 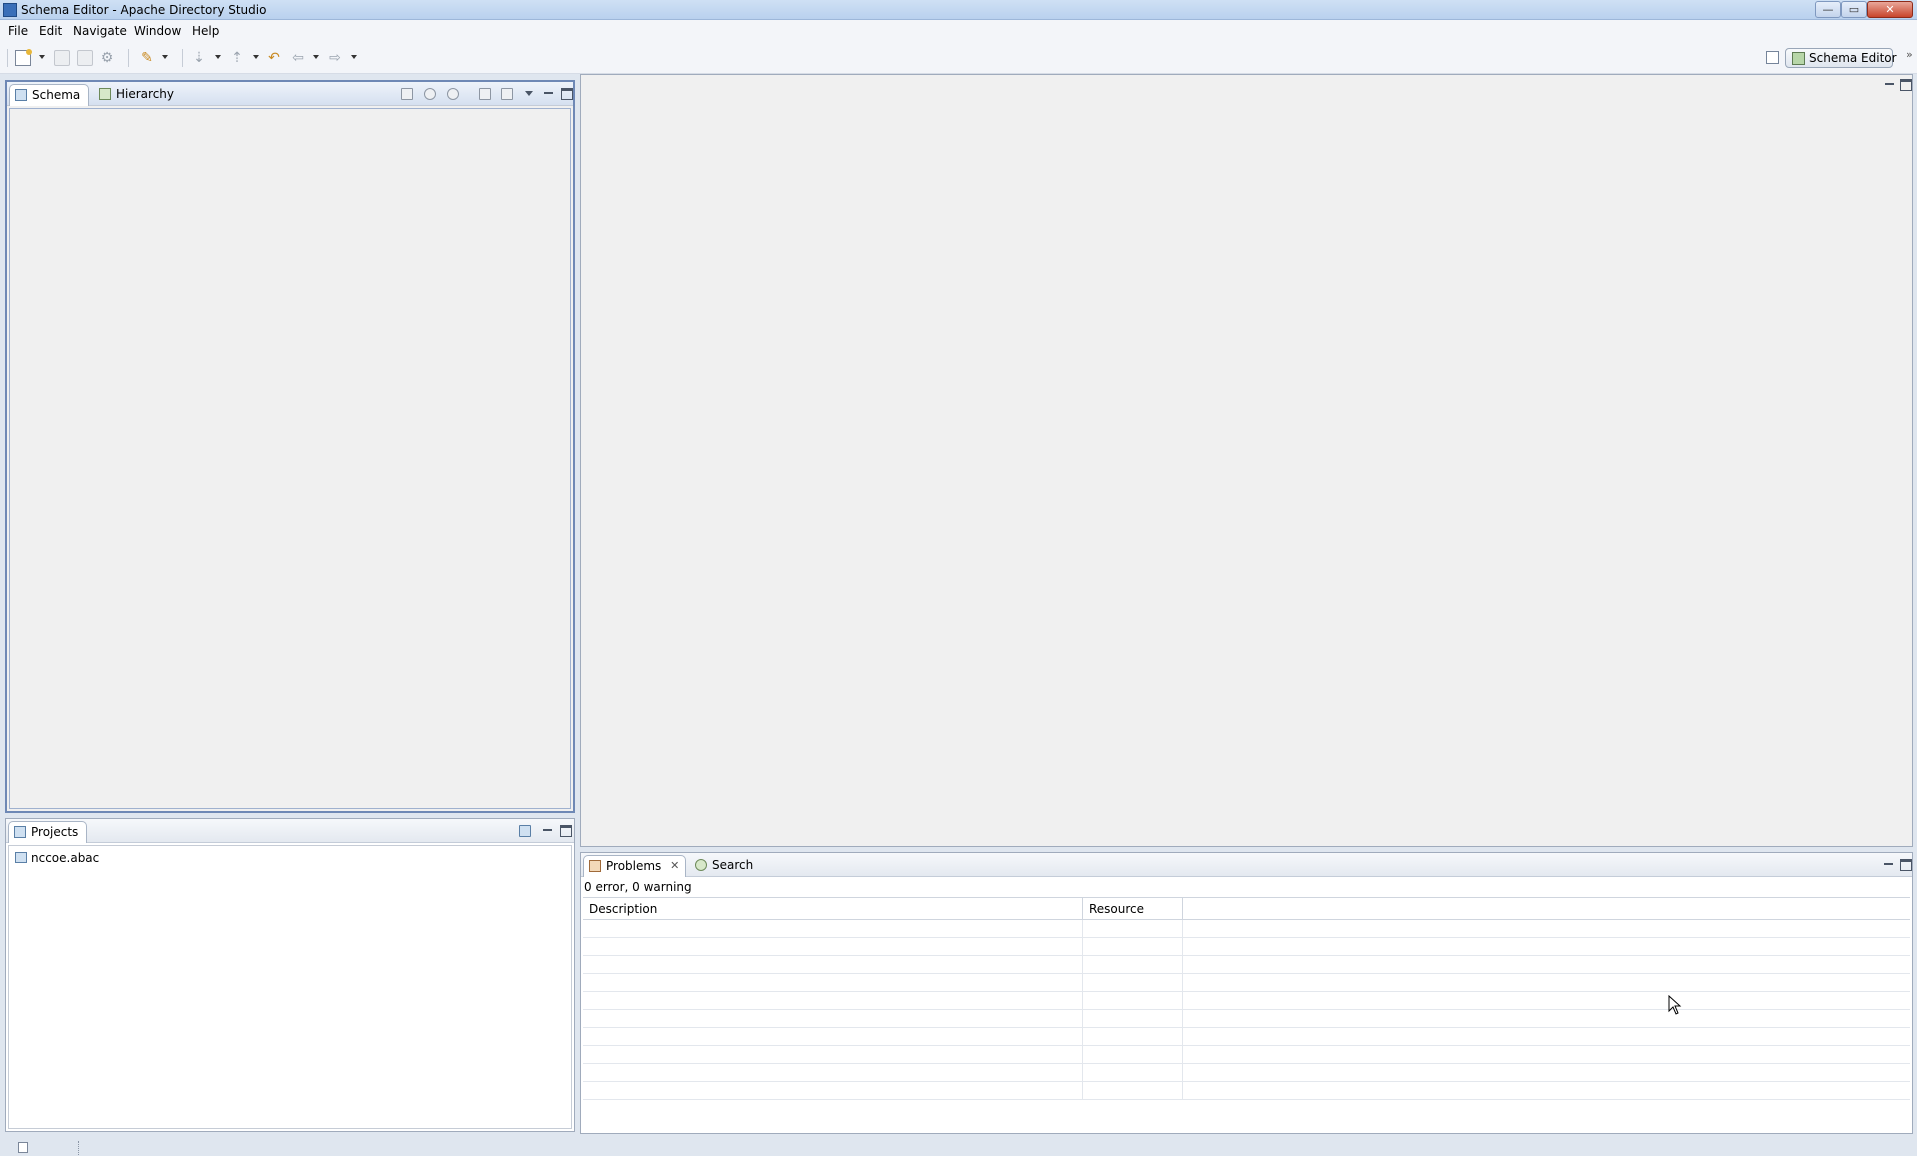 I want to click on tab-problems-label: Problems, so click(x=634, y=866).